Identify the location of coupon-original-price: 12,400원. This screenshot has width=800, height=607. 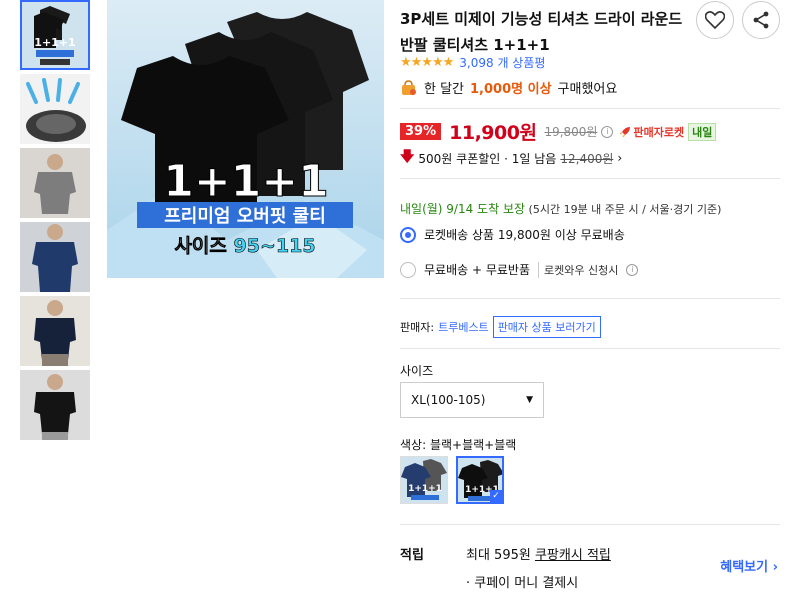
(587, 158).